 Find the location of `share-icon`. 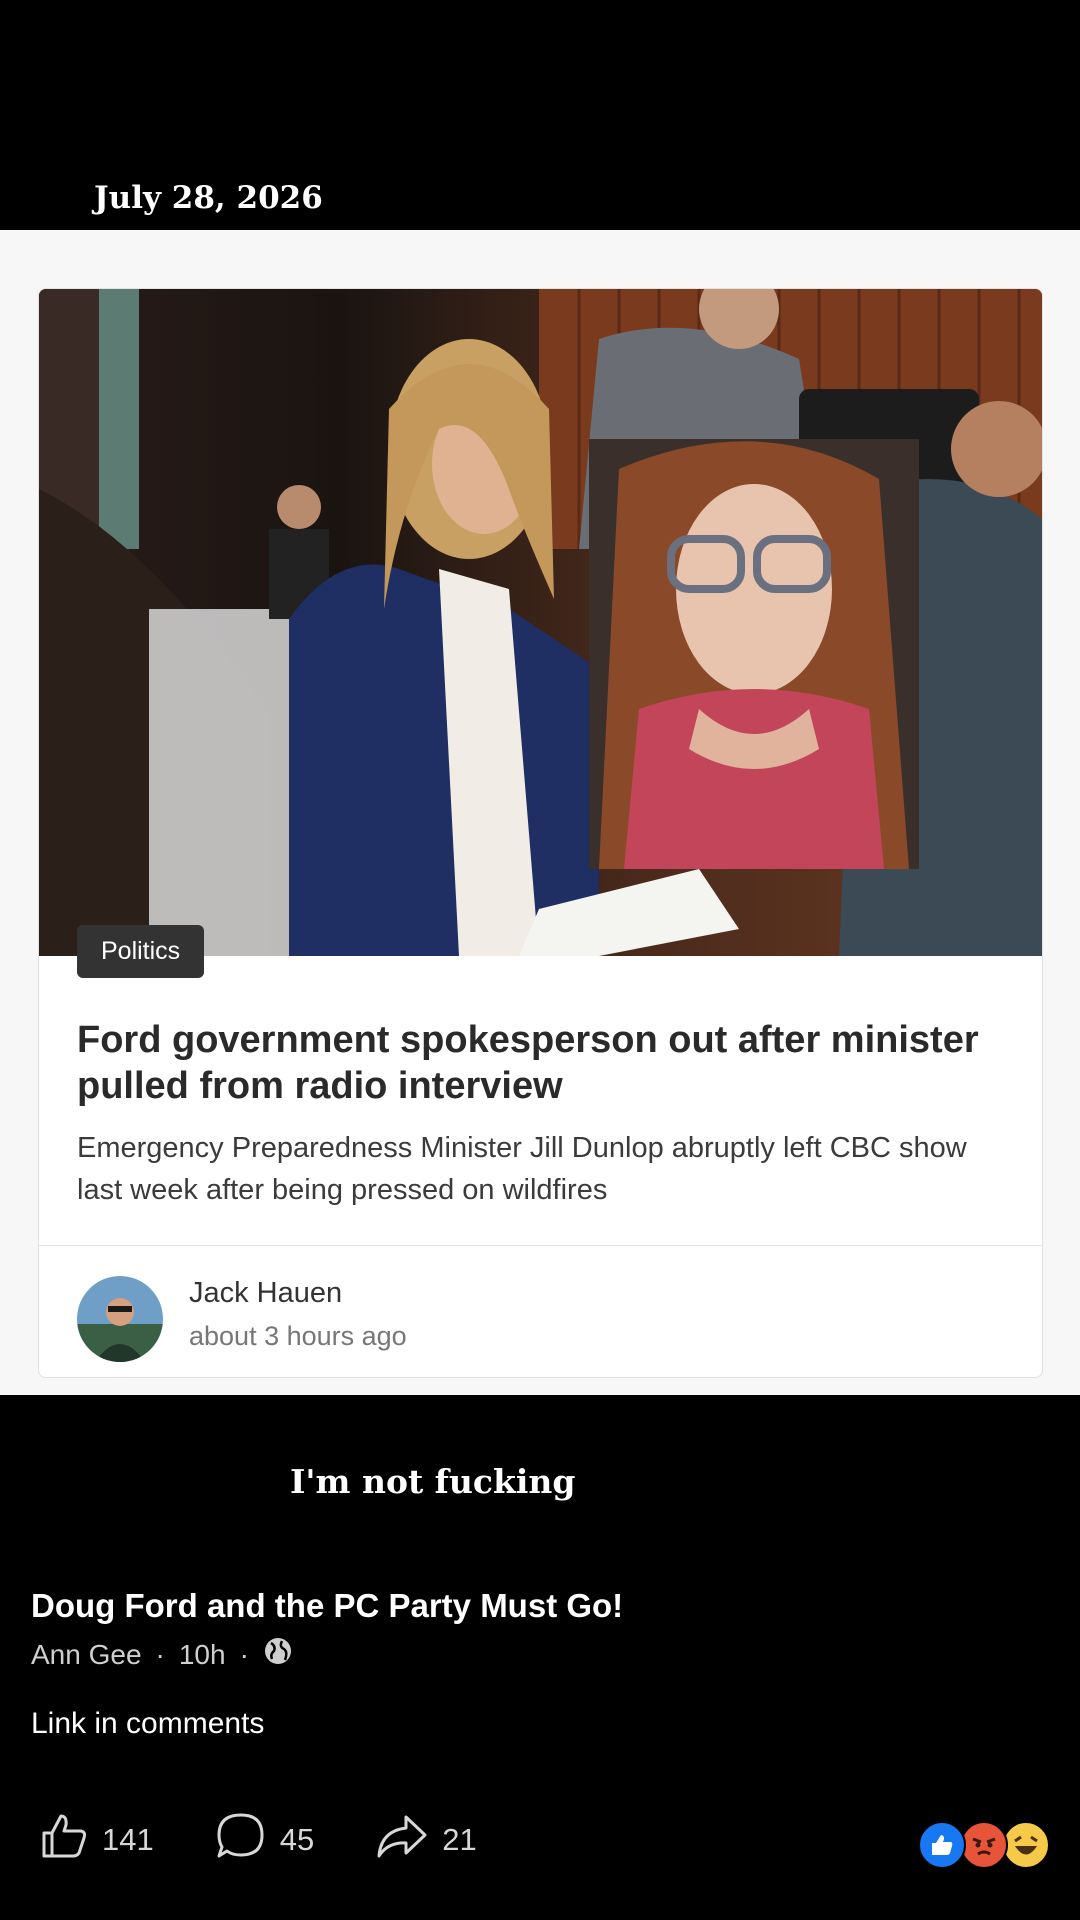

share-icon is located at coordinates (402, 1840).